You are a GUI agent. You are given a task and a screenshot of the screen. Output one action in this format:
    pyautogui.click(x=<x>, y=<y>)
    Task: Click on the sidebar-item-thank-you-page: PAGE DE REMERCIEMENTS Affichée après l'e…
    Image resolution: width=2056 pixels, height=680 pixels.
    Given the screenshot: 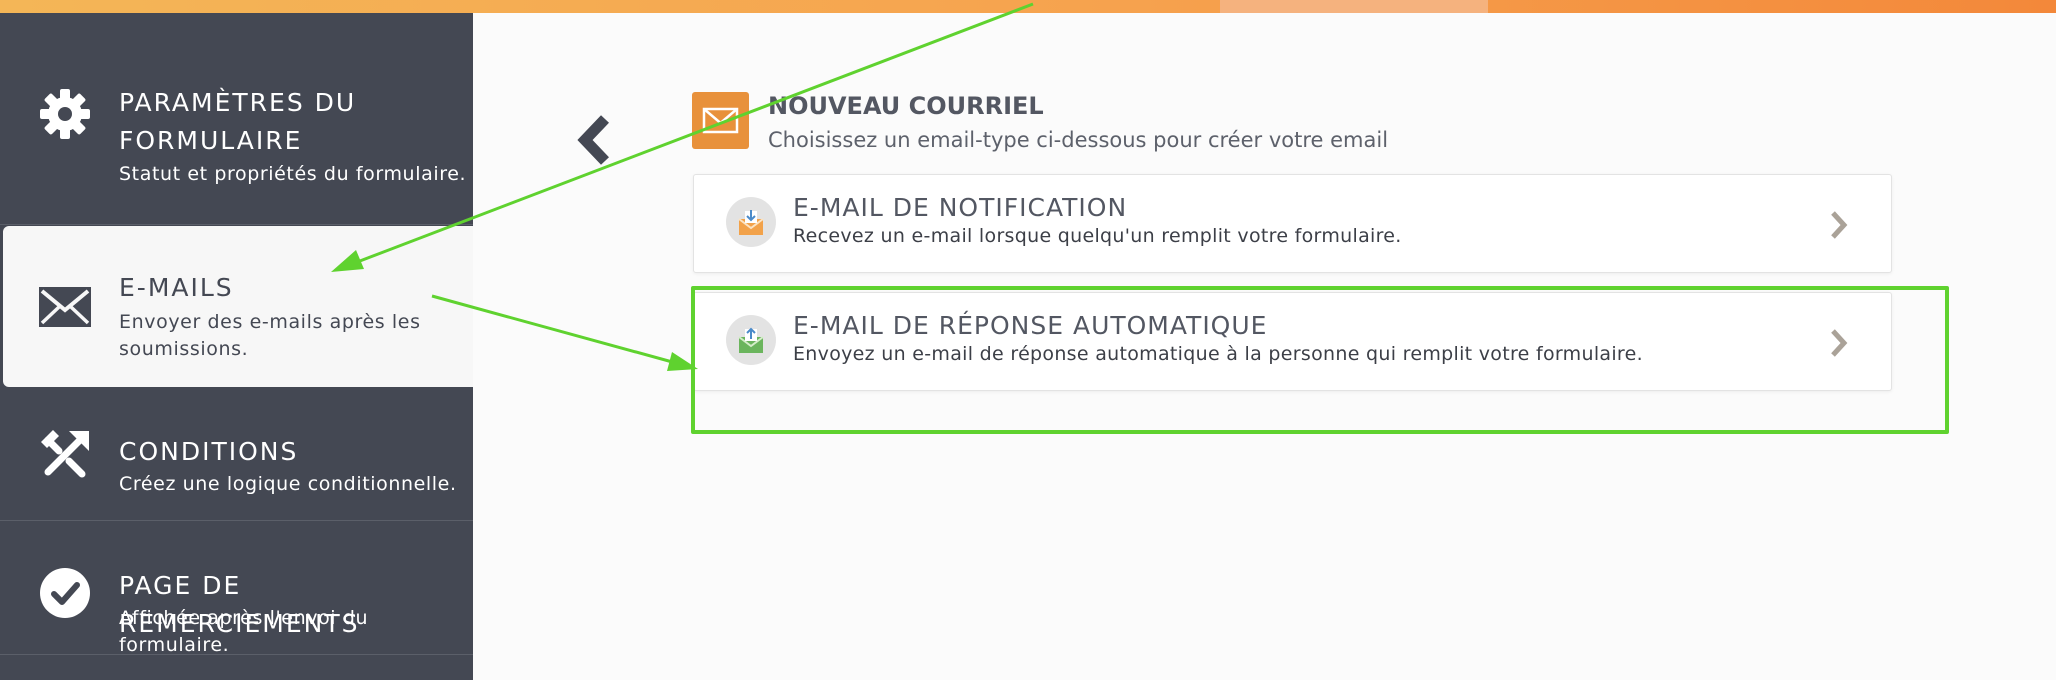 What is the action you would take?
    pyautogui.click(x=236, y=588)
    